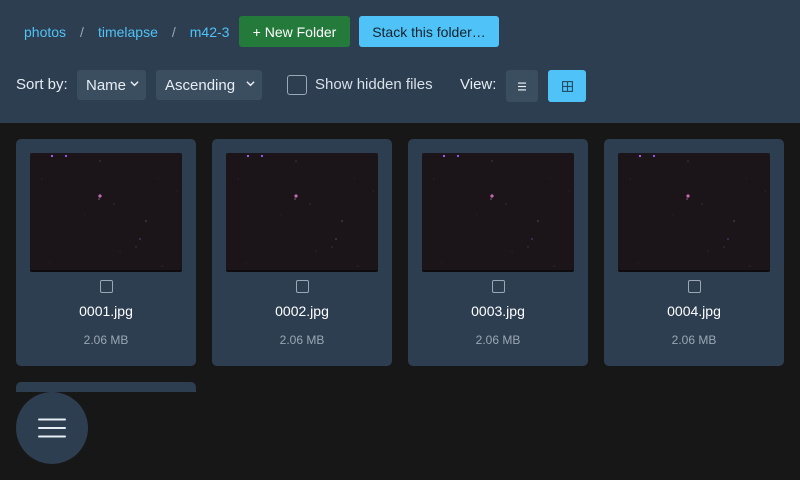 The width and height of the screenshot is (800, 480). Describe the element at coordinates (200, 85) in the screenshot. I see `sort-order-value: Ascending` at that location.